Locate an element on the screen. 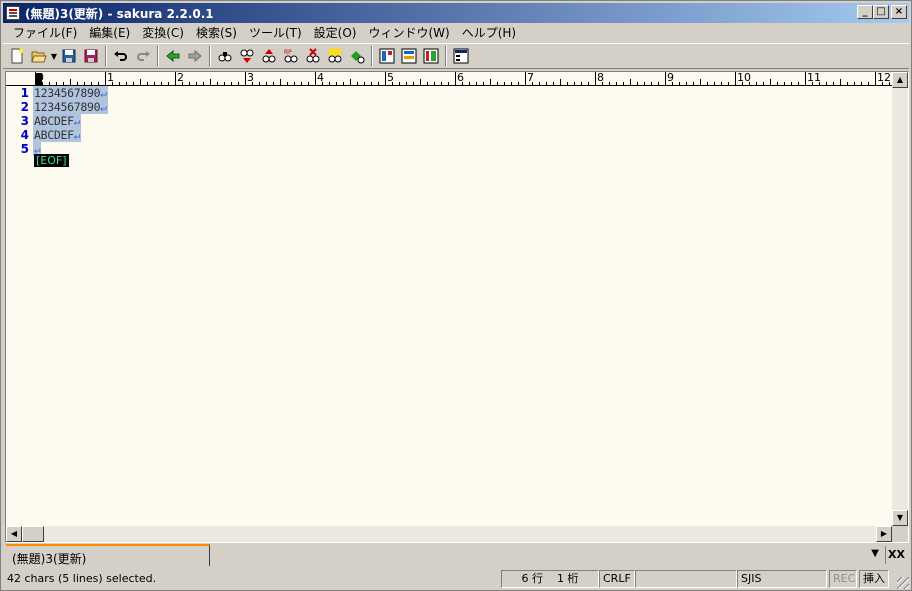 The height and width of the screenshot is (591, 912). status-insert-mode: 挿入 is located at coordinates (874, 579).